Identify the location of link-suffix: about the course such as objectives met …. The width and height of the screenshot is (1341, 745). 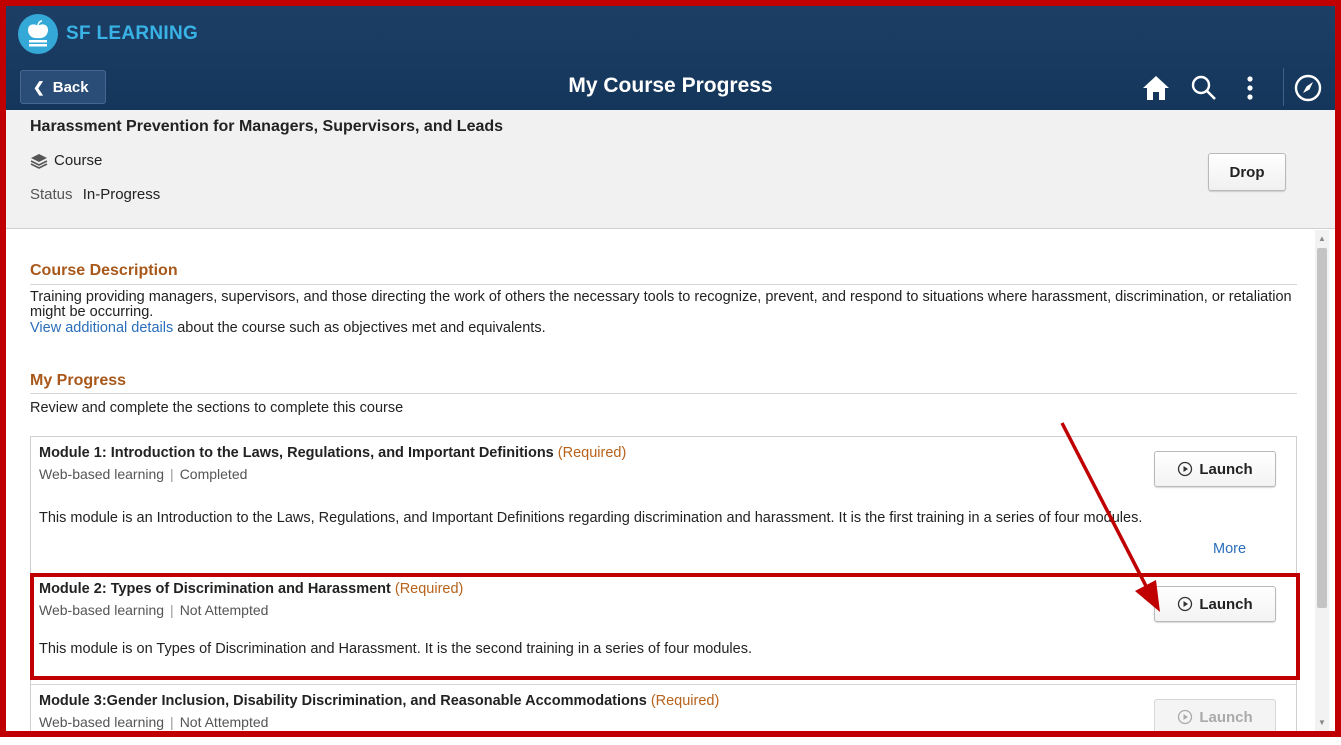
(359, 328).